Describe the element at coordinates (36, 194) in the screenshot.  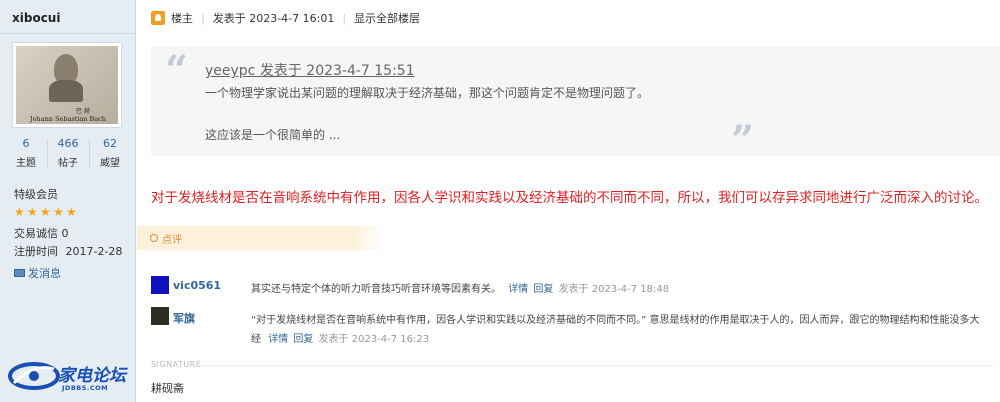
I see `user-rank: 特级会员` at that location.